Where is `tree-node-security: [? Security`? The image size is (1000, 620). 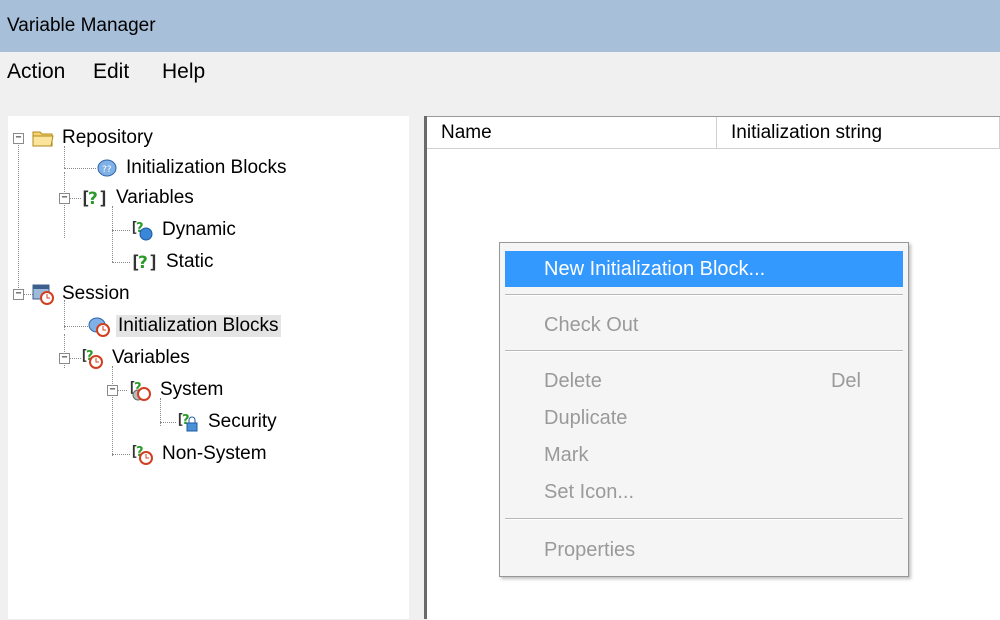 tree-node-security: [? Security is located at coordinates (227, 422).